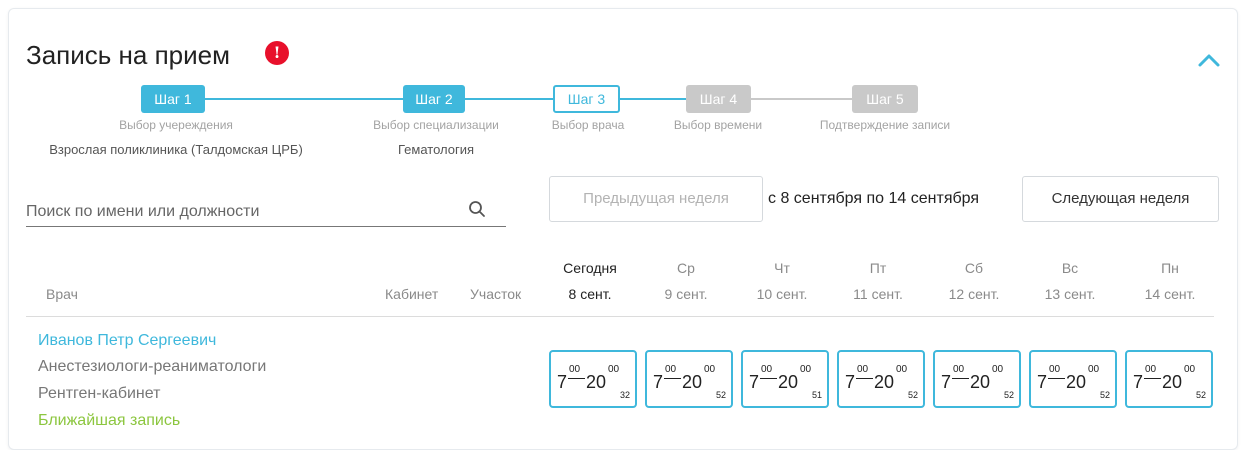 This screenshot has height=450, width=1241. What do you see at coordinates (718, 99) in the screenshot?
I see `step-4: Шаг 4` at bounding box center [718, 99].